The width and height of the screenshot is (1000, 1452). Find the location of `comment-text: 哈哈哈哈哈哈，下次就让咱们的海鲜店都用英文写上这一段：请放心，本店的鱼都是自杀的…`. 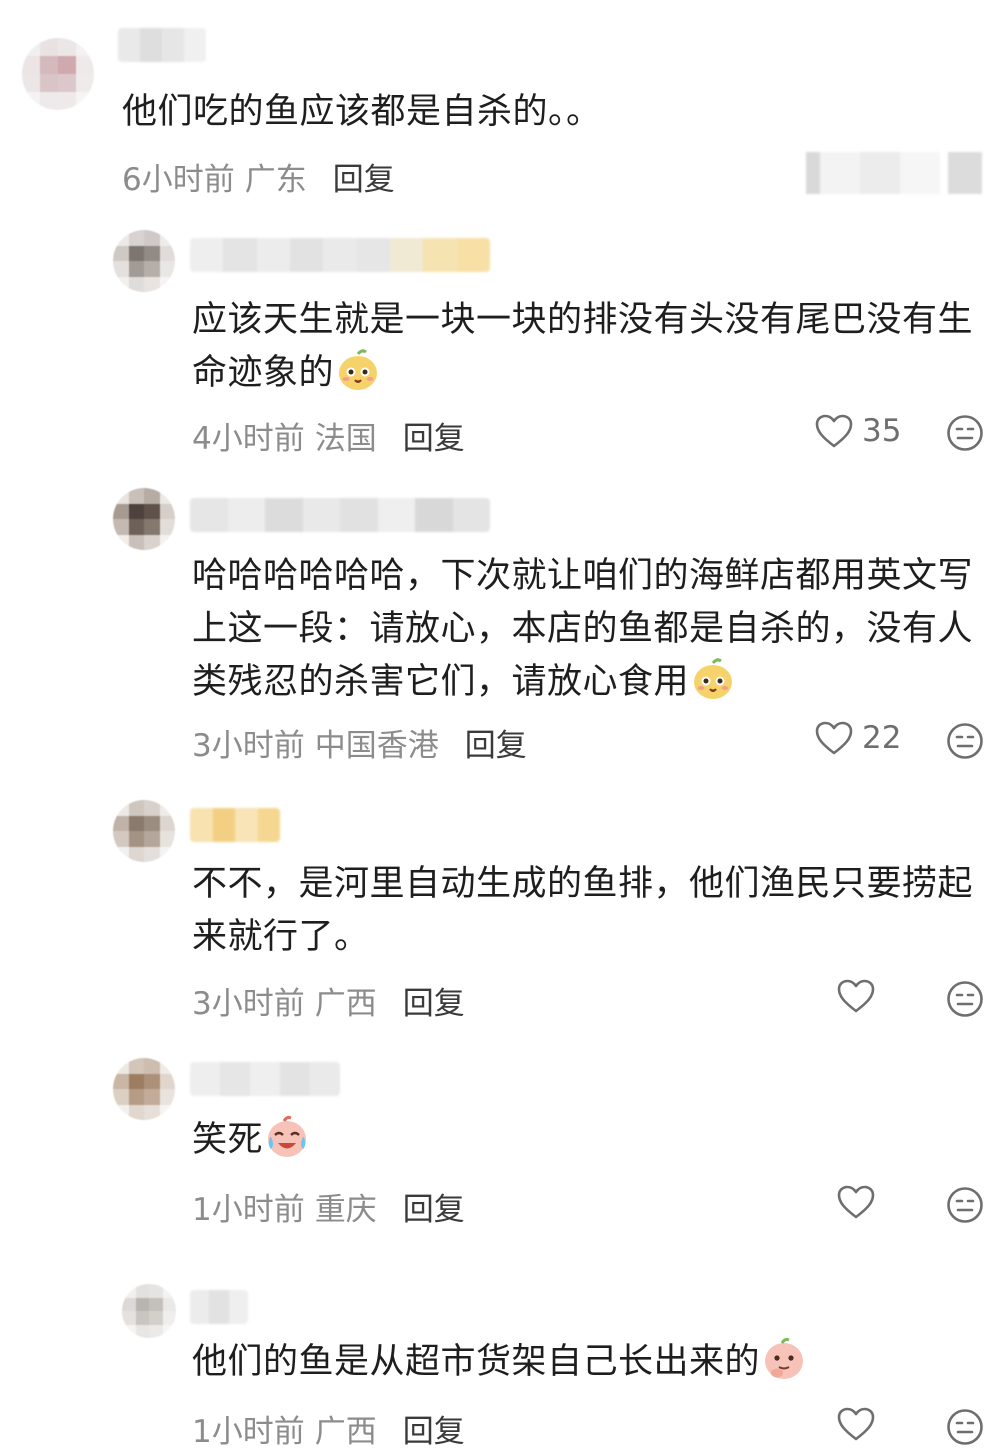

comment-text: 哈哈哈哈哈哈，下次就让咱们的海鲜店都用英文写上这一段：请放心，本店的鱼都是自杀的… is located at coordinates (583, 629).